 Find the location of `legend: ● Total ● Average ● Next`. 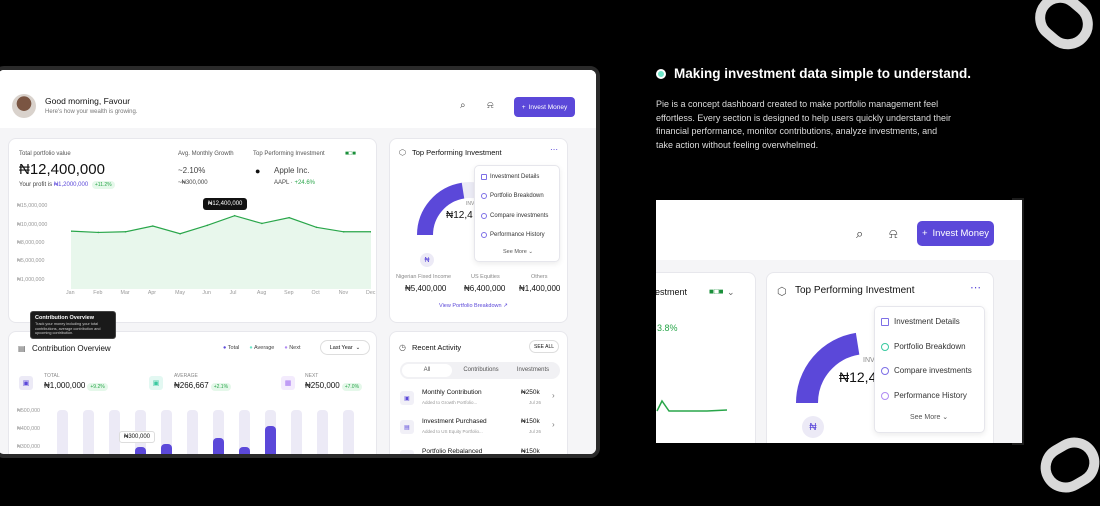

legend: ● Total ● Average ● Next is located at coordinates (262, 348).